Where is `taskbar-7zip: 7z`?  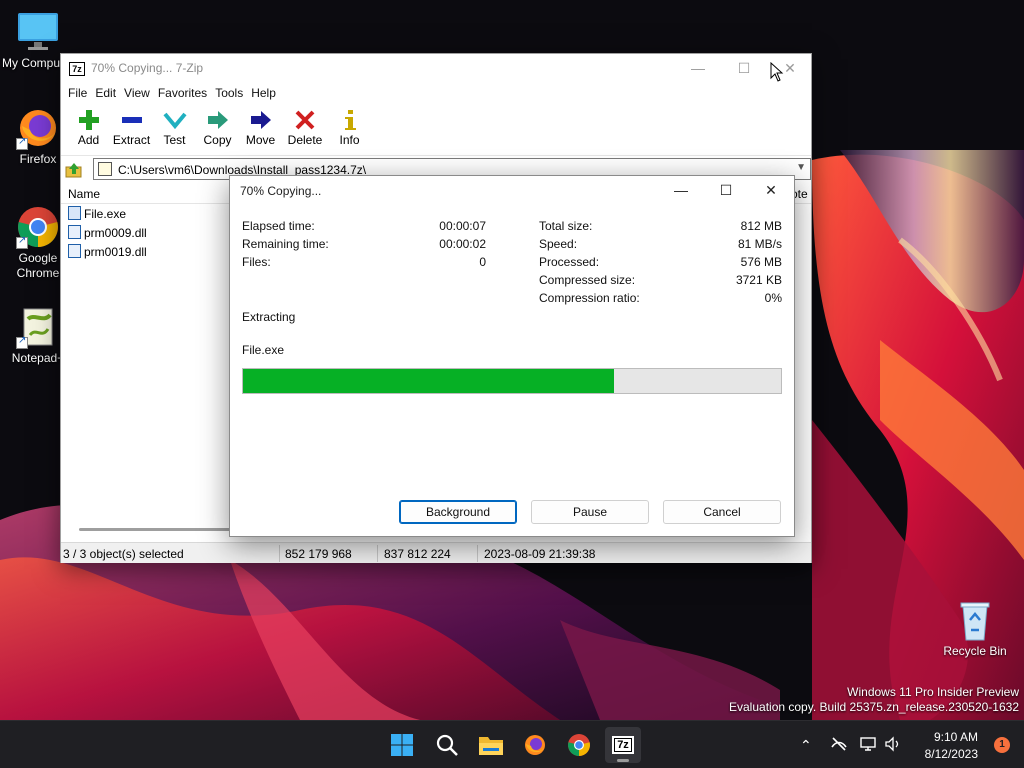 taskbar-7zip: 7z is located at coordinates (623, 745).